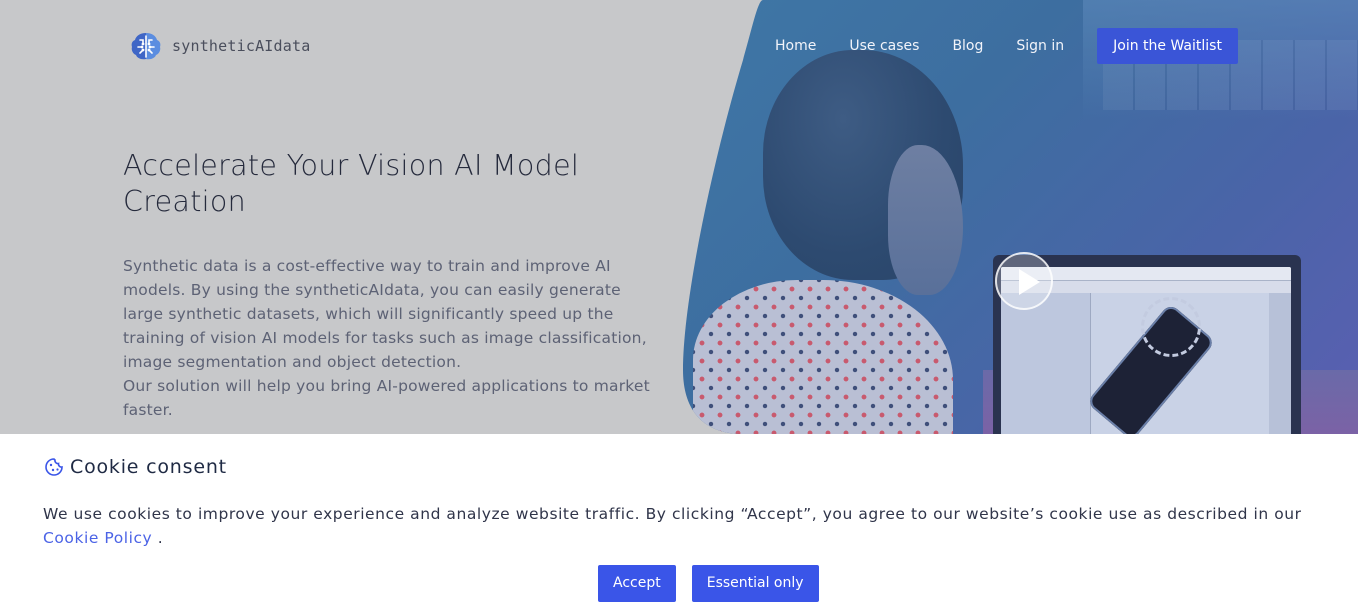 The image size is (1358, 616). Describe the element at coordinates (148, 467) in the screenshot. I see `cookie-consent-title: Cookie consent` at that location.